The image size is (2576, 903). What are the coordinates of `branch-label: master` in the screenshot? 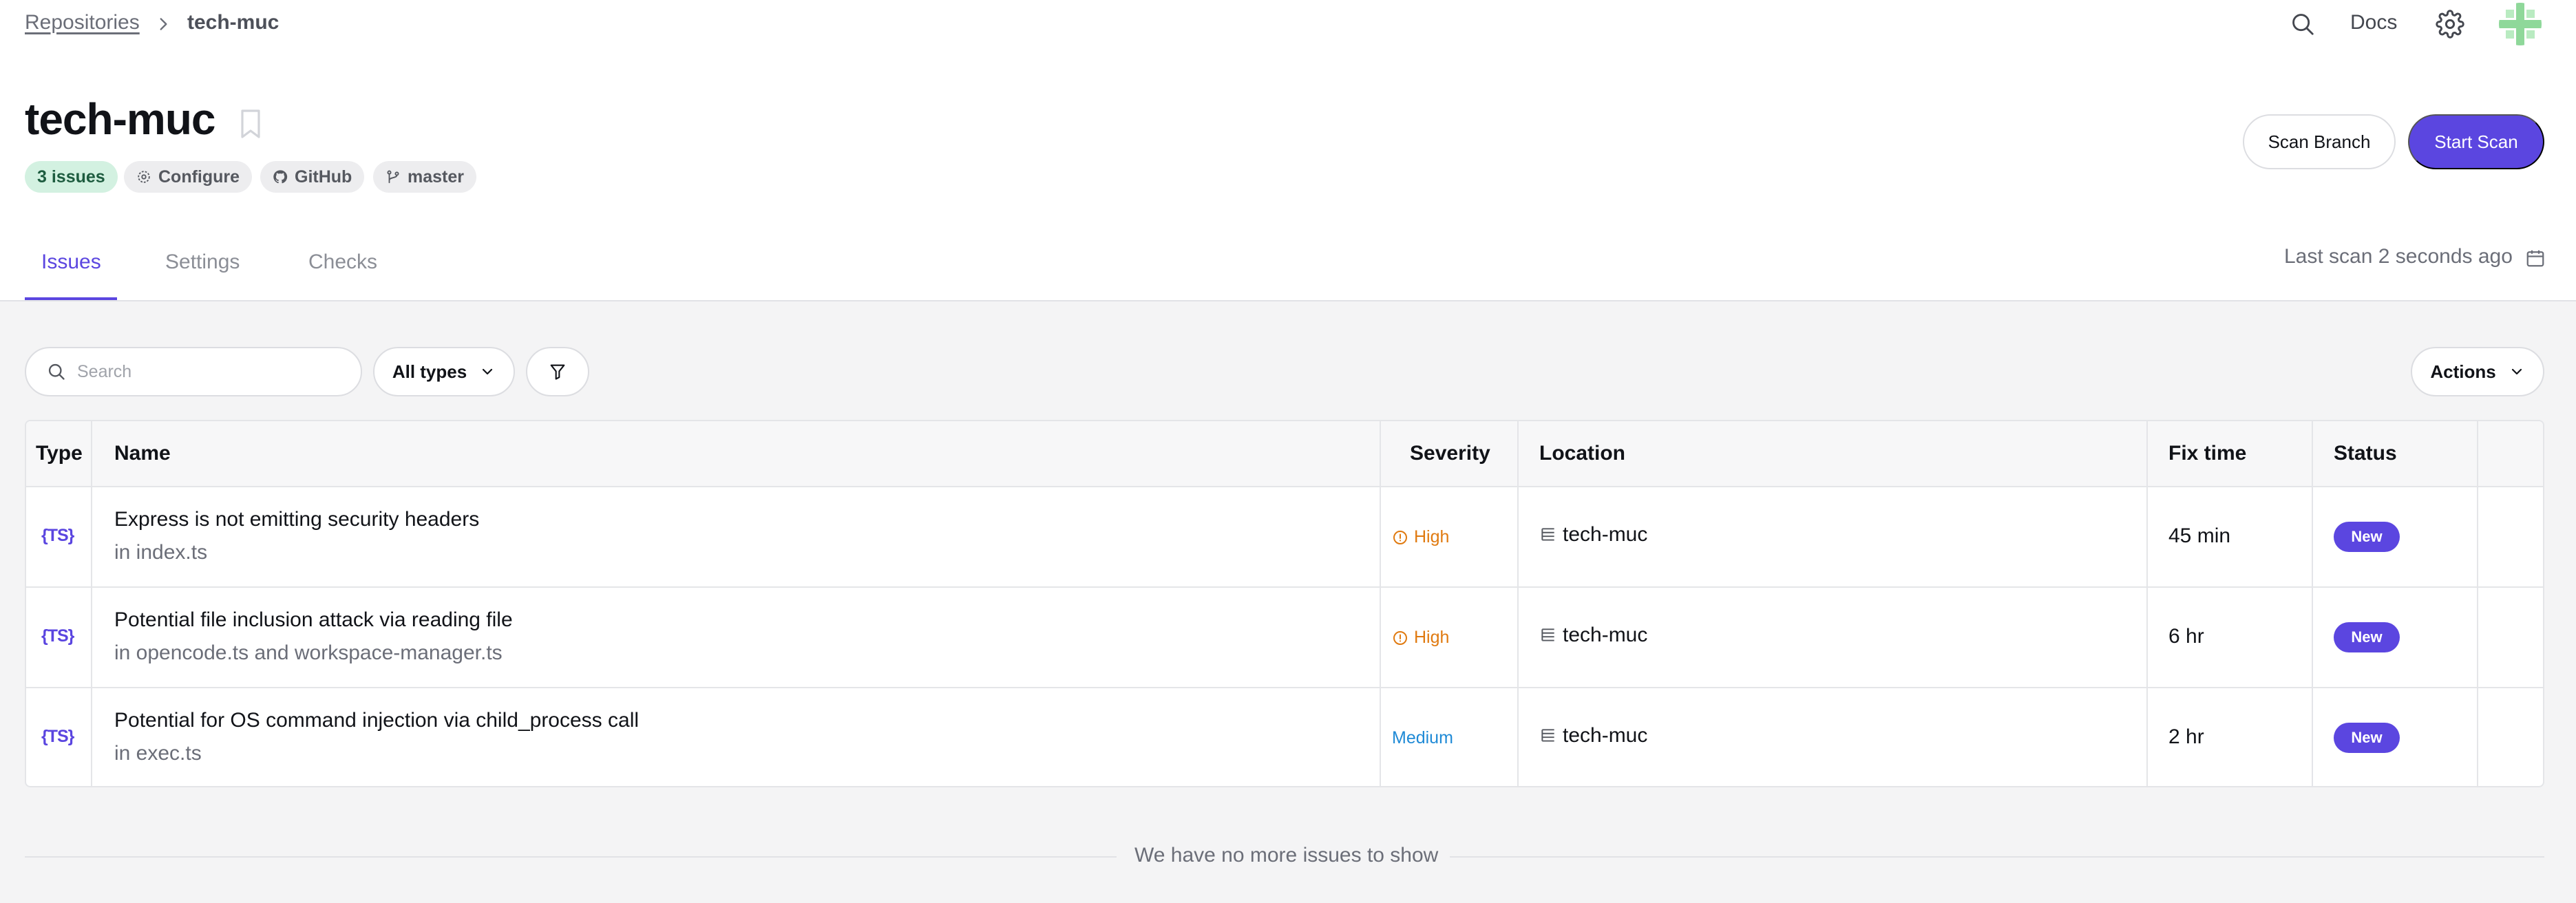 It's located at (436, 177).